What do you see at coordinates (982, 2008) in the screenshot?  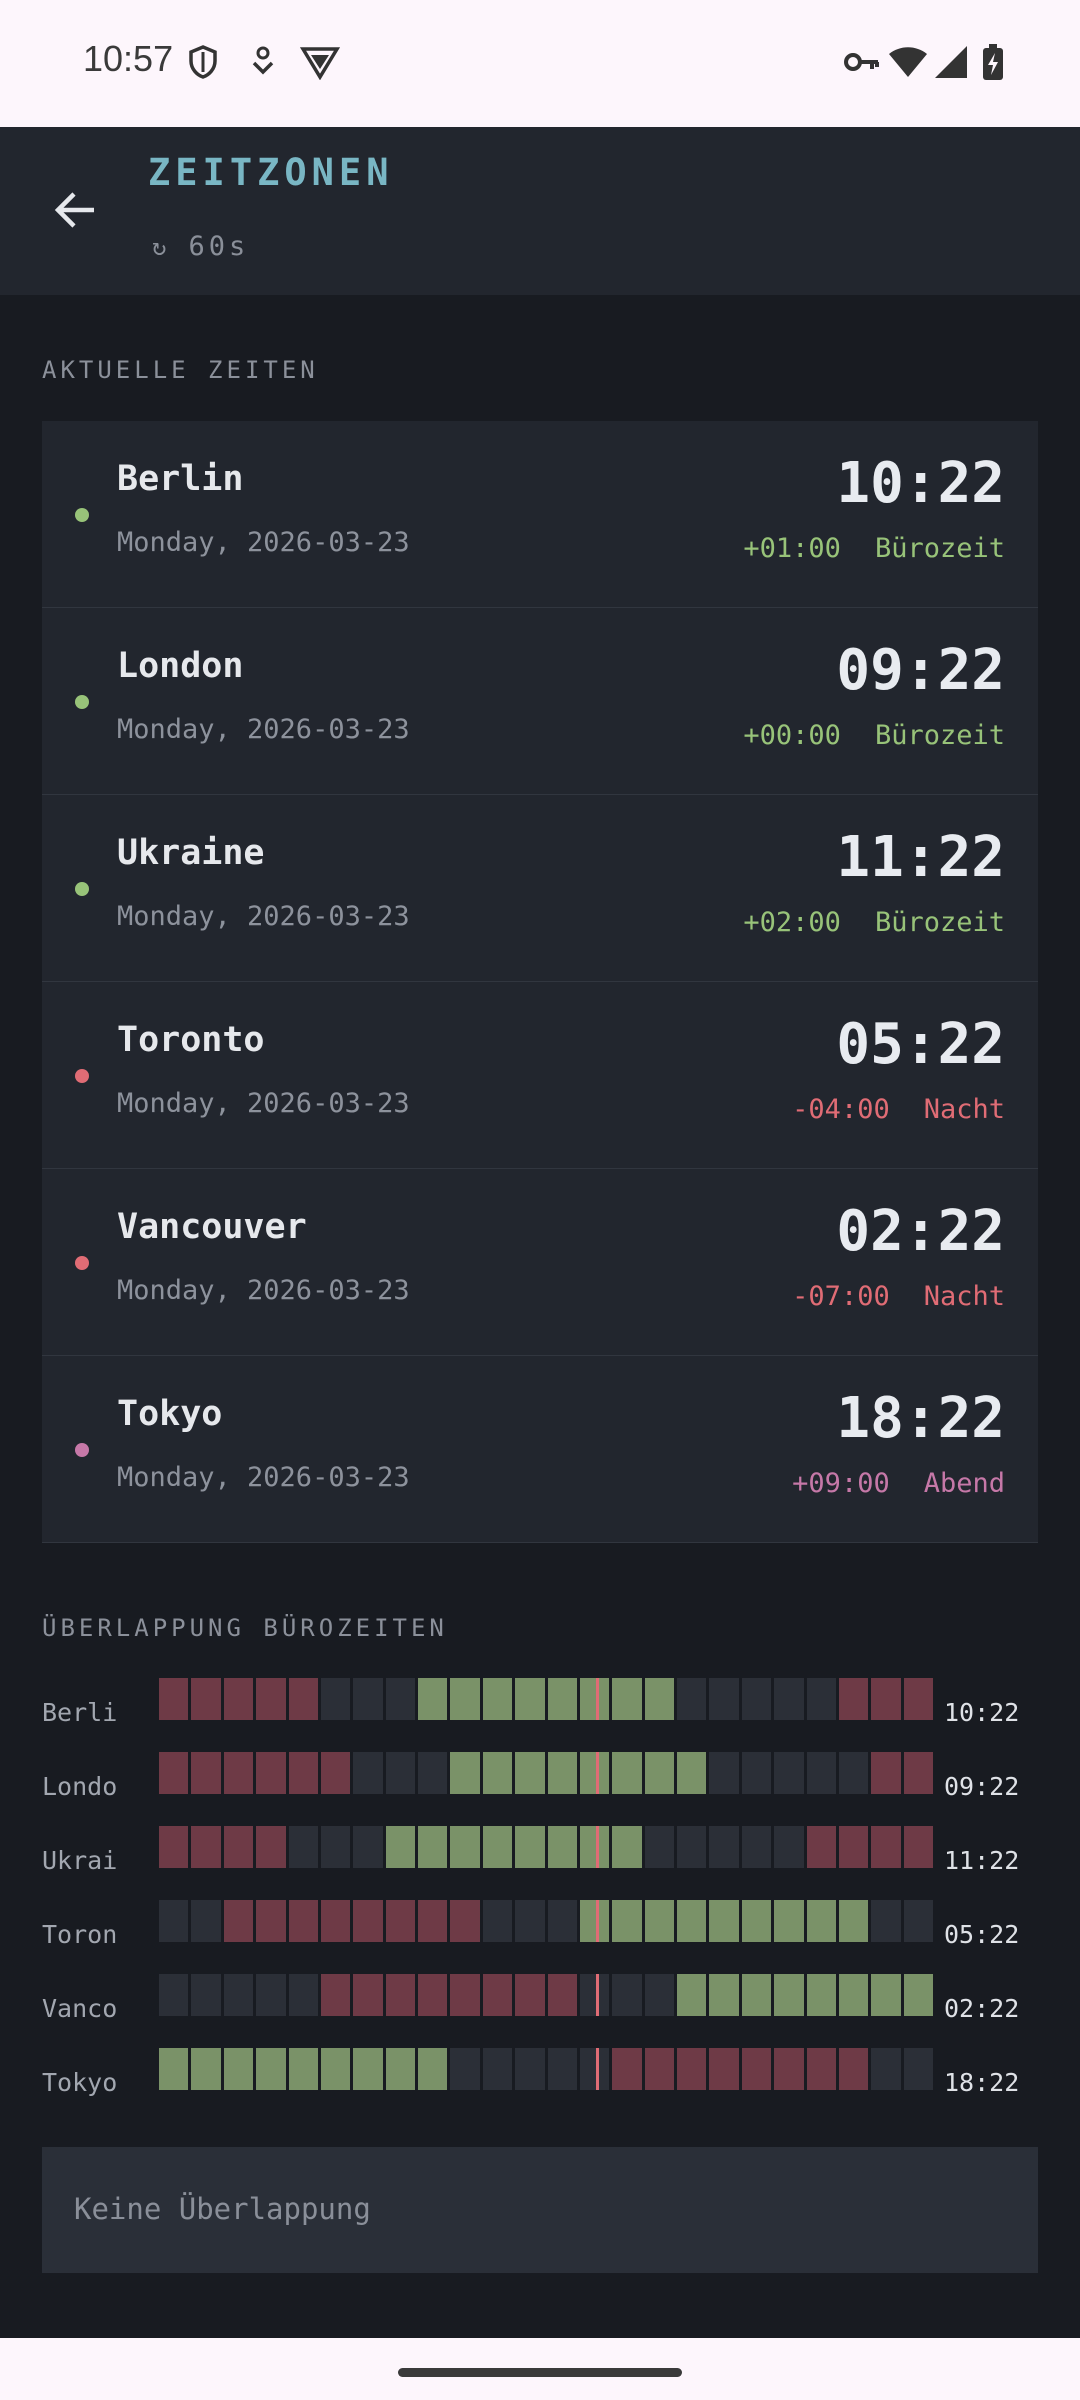 I see `overlap-time: 02:22` at bounding box center [982, 2008].